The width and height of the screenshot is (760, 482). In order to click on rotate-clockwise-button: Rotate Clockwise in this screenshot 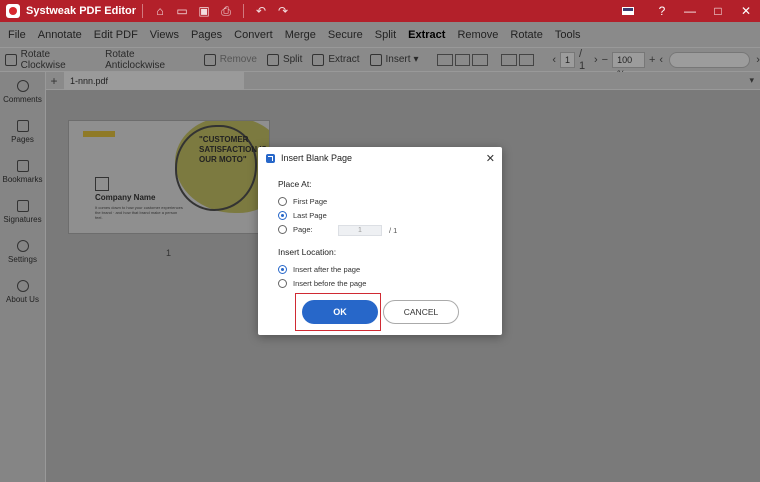, I will do `click(50, 60)`.